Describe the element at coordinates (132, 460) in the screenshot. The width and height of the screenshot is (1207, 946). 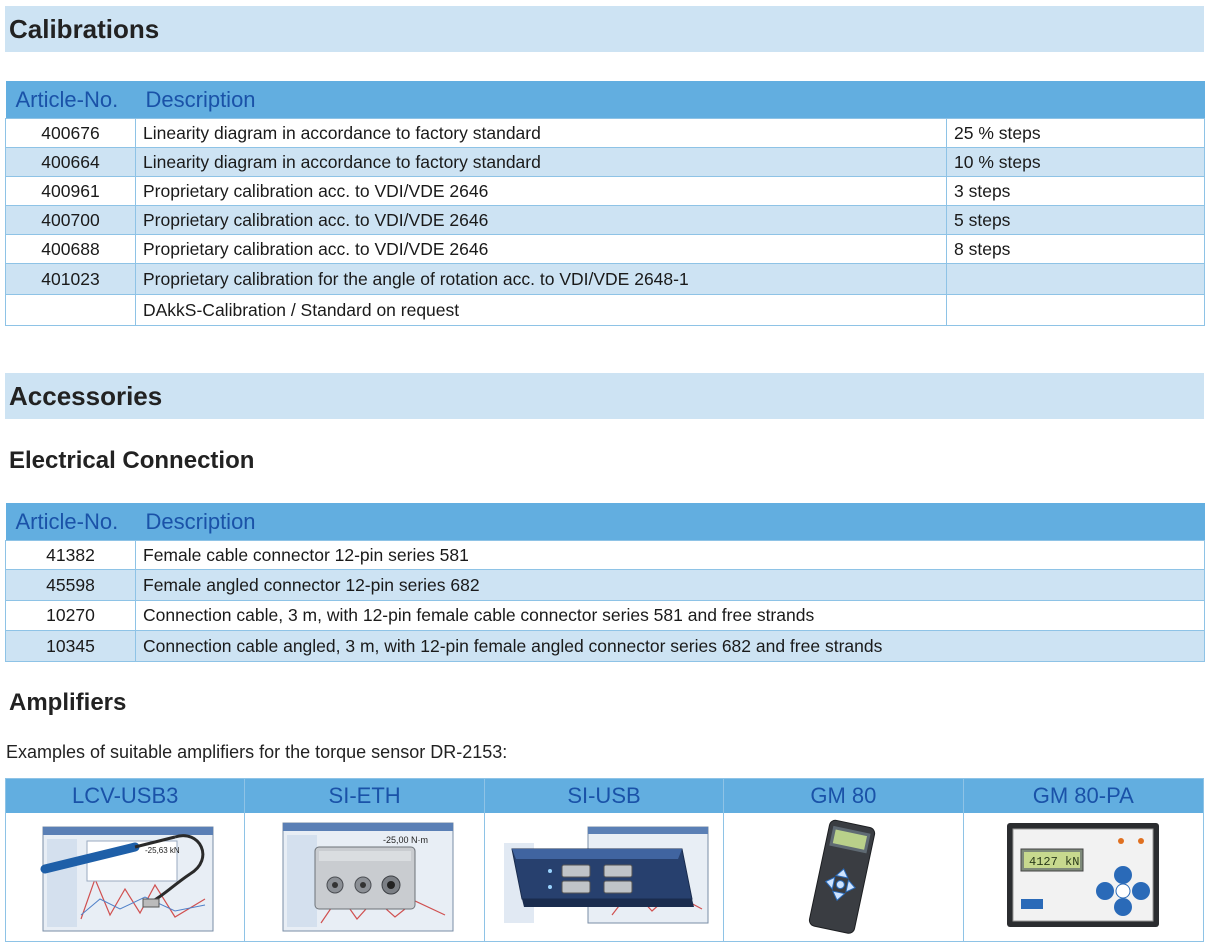
I see `electrical-connection-heading: Electrical Connection` at that location.